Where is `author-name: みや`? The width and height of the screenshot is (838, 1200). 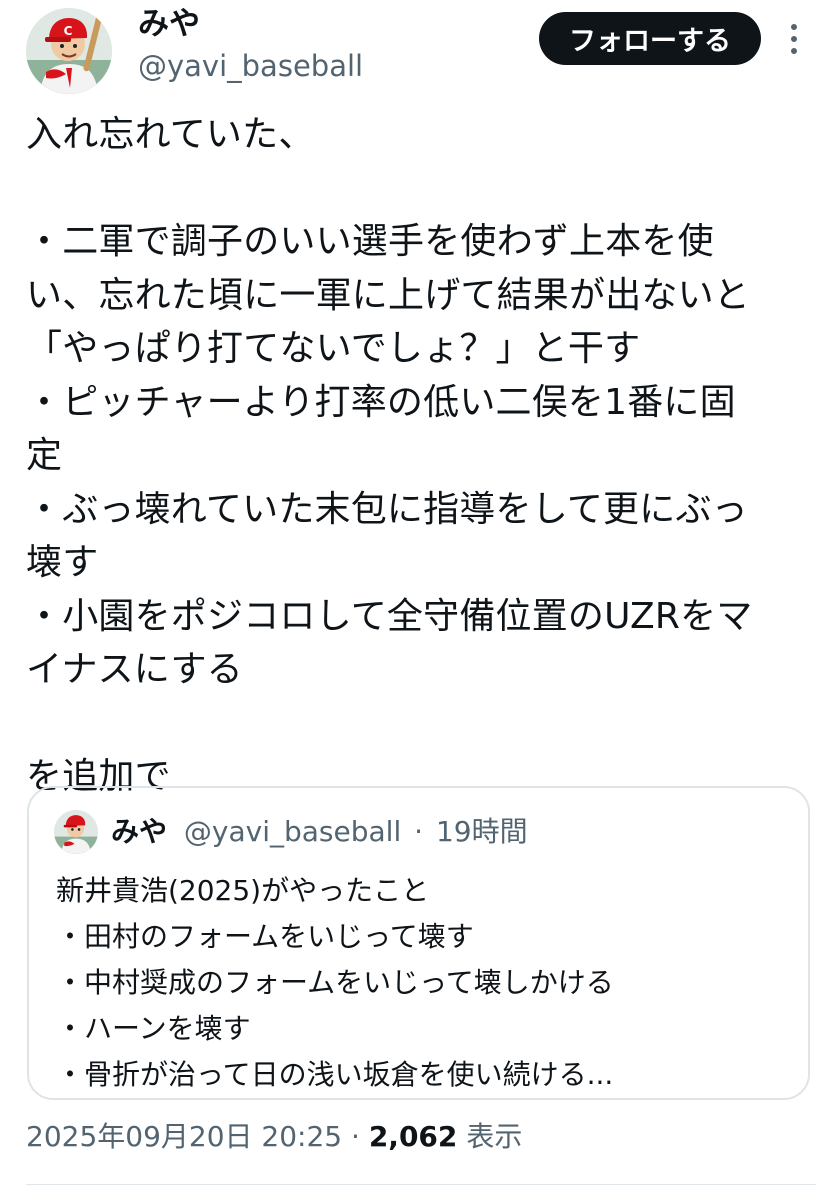
author-name: みや is located at coordinates (169, 24).